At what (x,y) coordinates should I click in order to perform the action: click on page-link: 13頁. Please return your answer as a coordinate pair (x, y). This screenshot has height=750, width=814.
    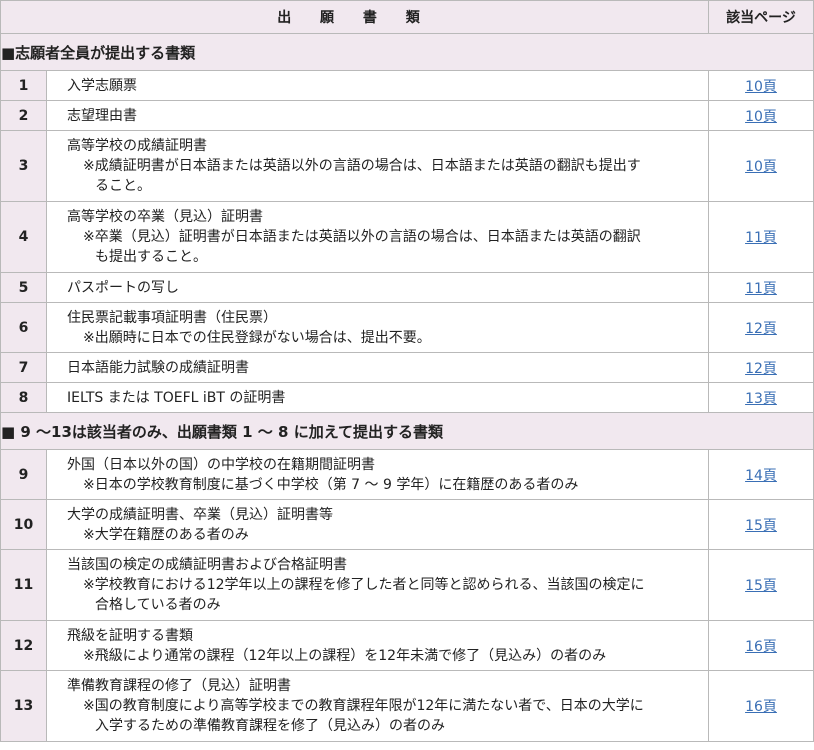
    Looking at the image, I should click on (761, 399).